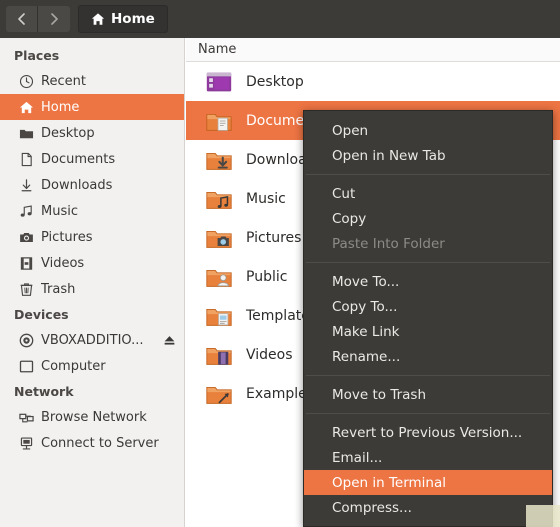 The height and width of the screenshot is (527, 560). What do you see at coordinates (26, 263) in the screenshot?
I see `film-icon` at bounding box center [26, 263].